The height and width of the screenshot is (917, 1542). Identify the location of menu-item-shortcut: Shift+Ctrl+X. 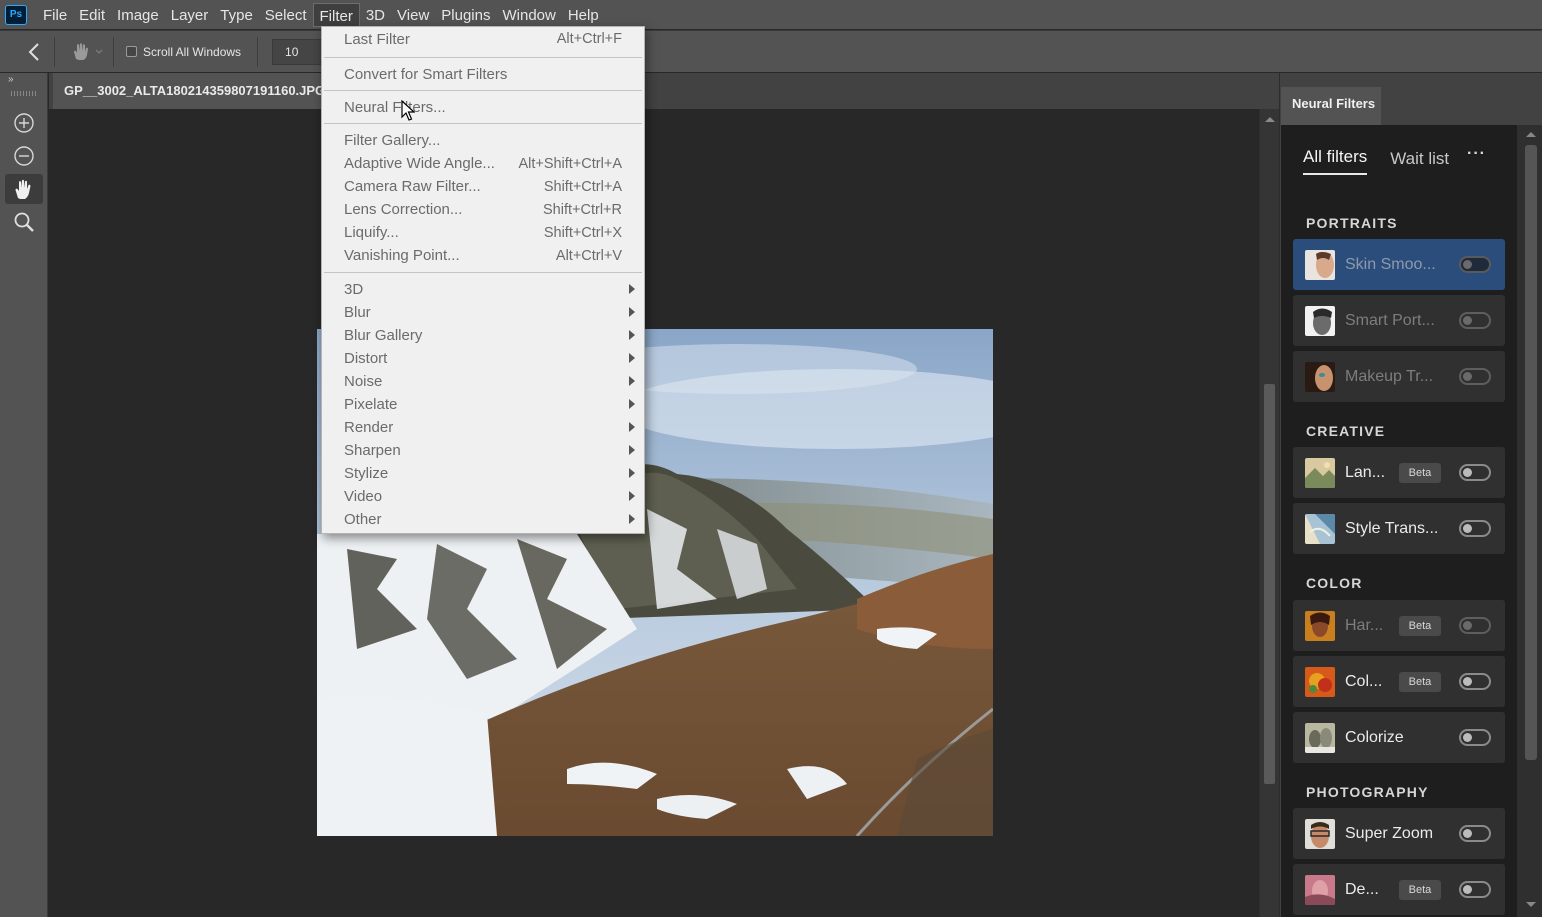
(582, 232).